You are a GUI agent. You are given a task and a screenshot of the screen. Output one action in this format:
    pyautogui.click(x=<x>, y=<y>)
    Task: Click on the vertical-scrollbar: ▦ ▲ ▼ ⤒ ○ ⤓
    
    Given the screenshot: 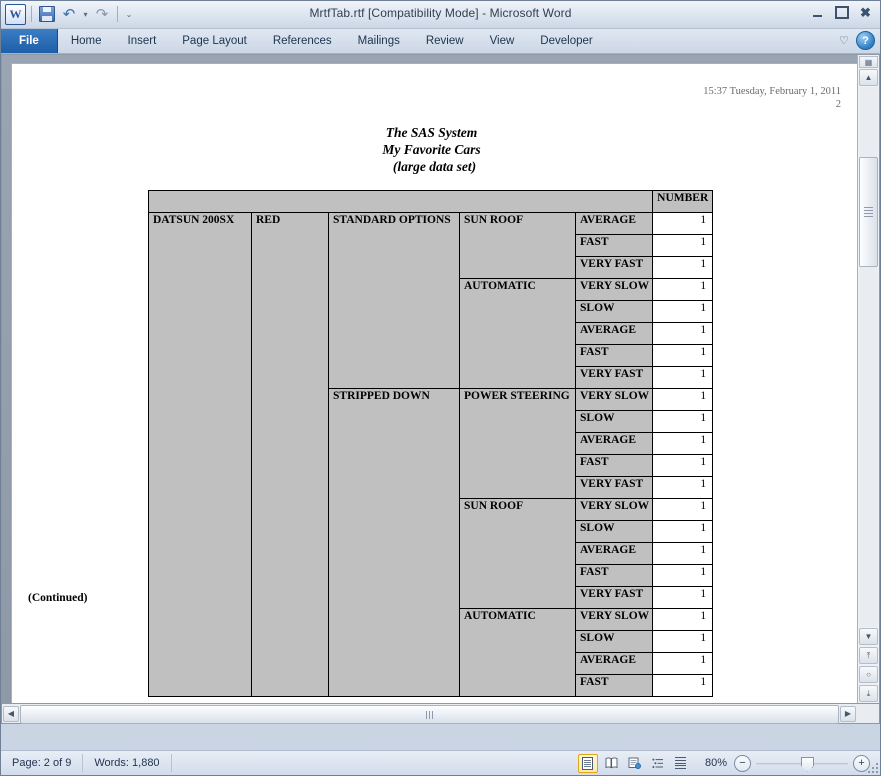 What is the action you would take?
    pyautogui.click(x=868, y=379)
    